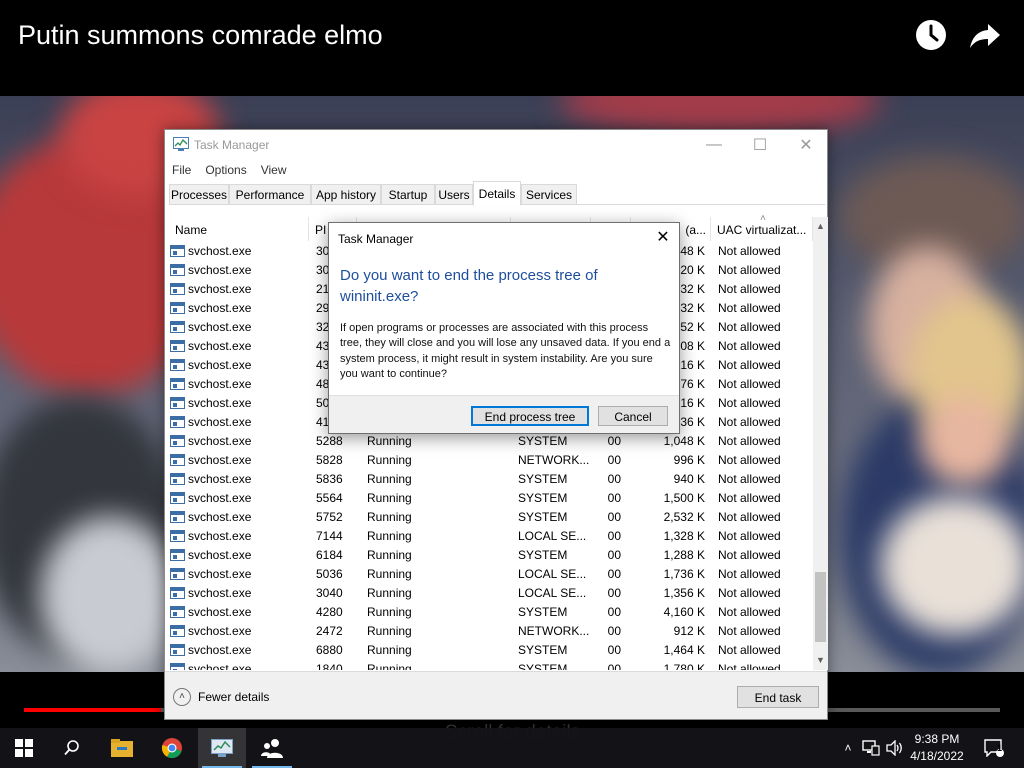 Image resolution: width=1024 pixels, height=768 pixels. I want to click on column-header-name: Name, so click(237, 229).